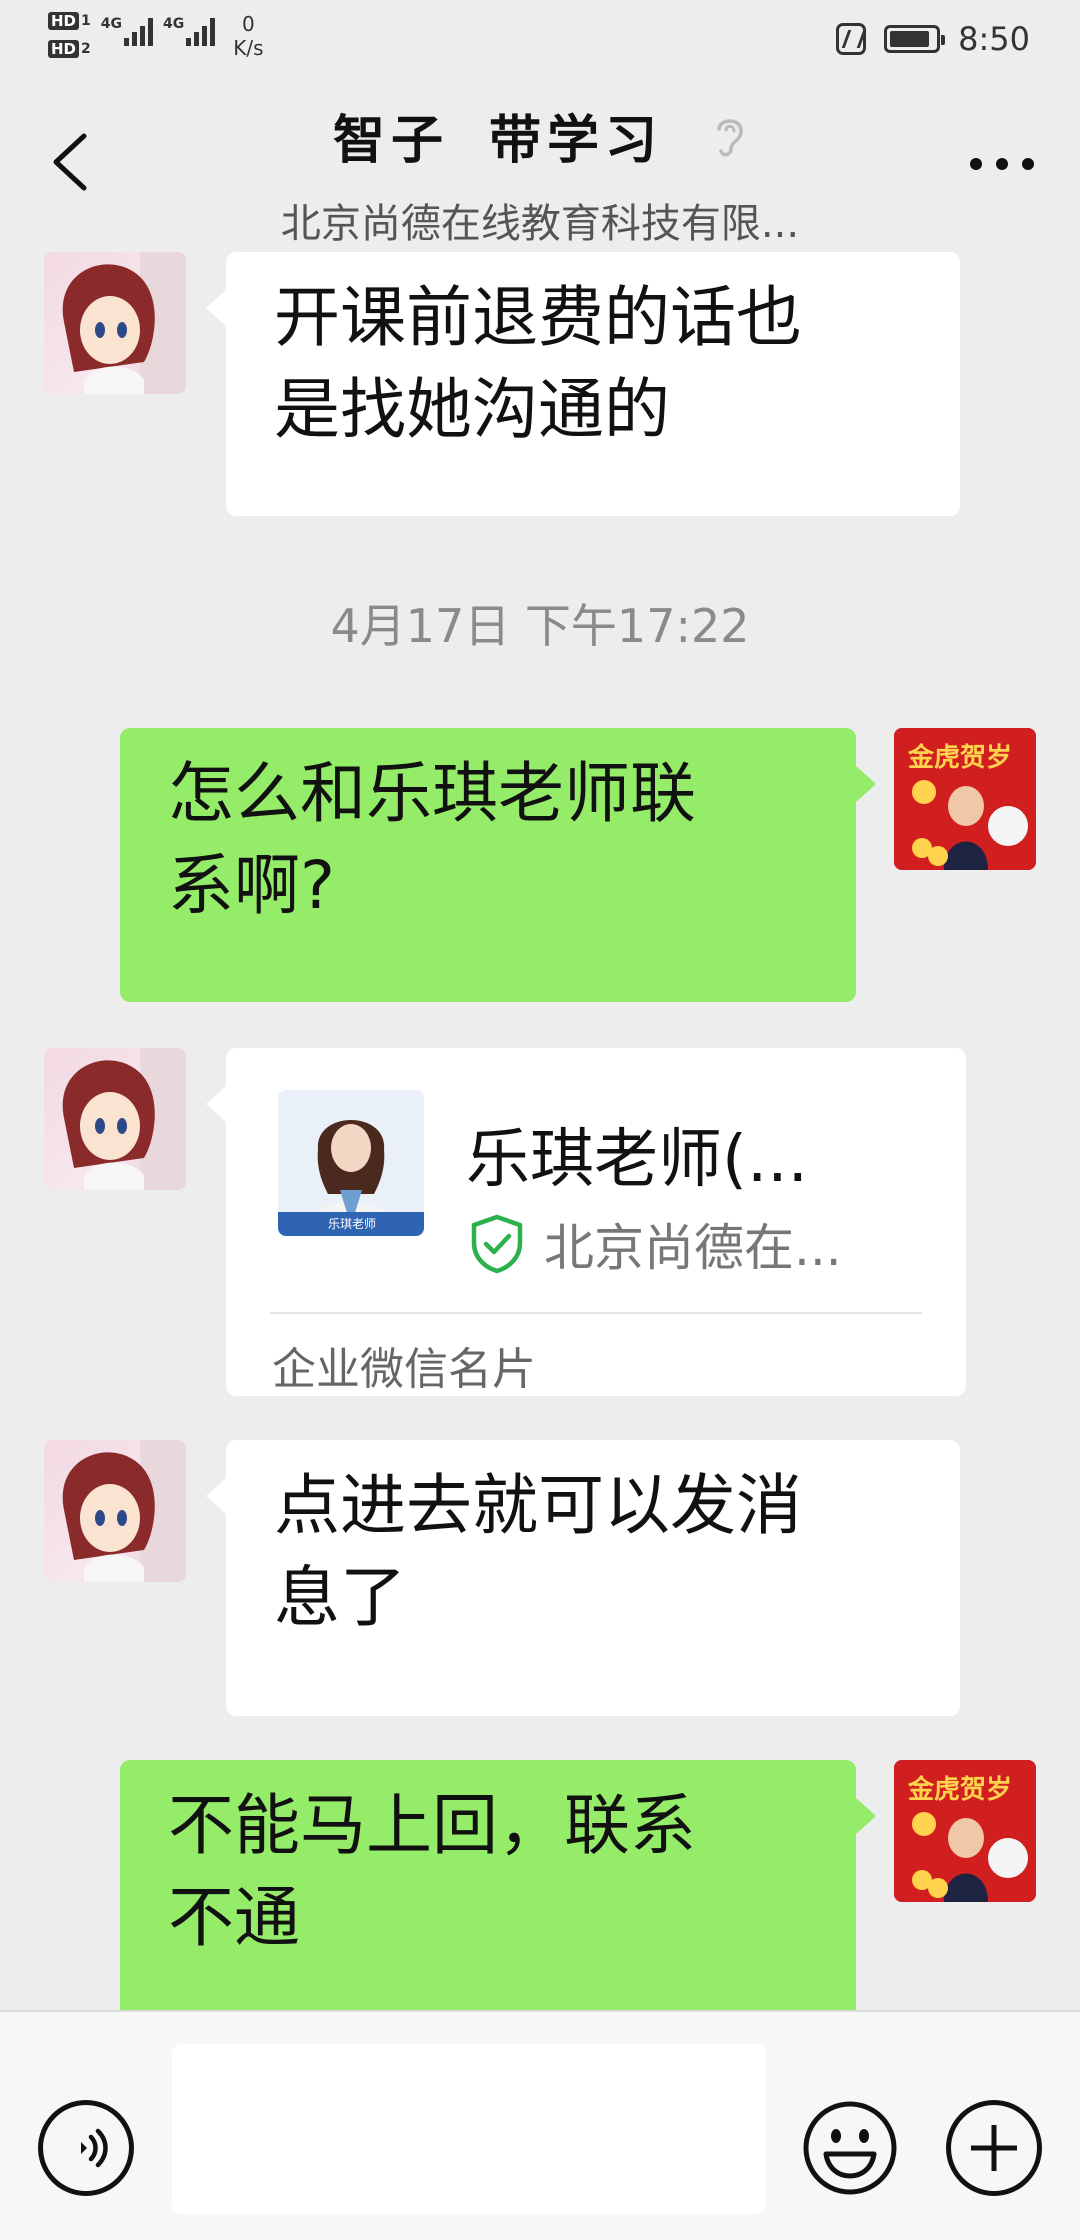  I want to click on speed-value: 0, so click(248, 24).